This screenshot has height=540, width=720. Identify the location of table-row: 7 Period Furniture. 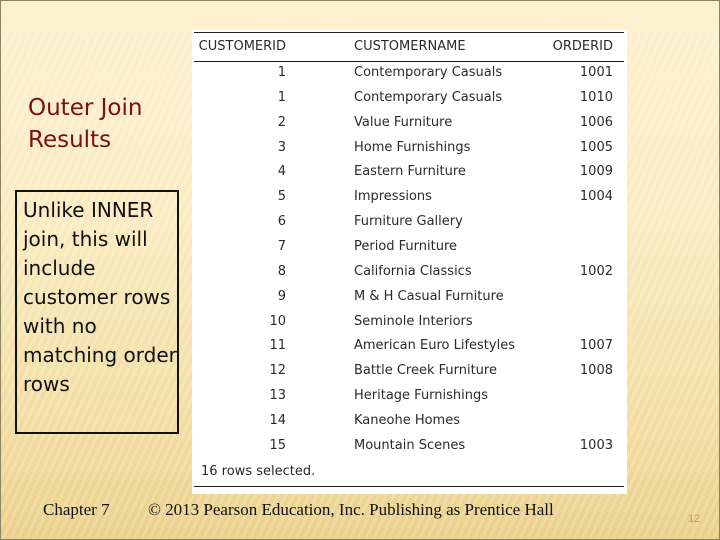
(409, 251).